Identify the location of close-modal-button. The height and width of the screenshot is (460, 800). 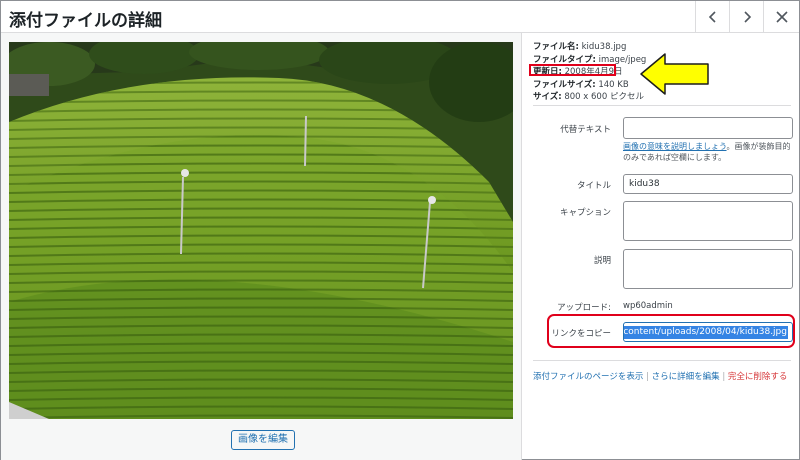
(781, 17).